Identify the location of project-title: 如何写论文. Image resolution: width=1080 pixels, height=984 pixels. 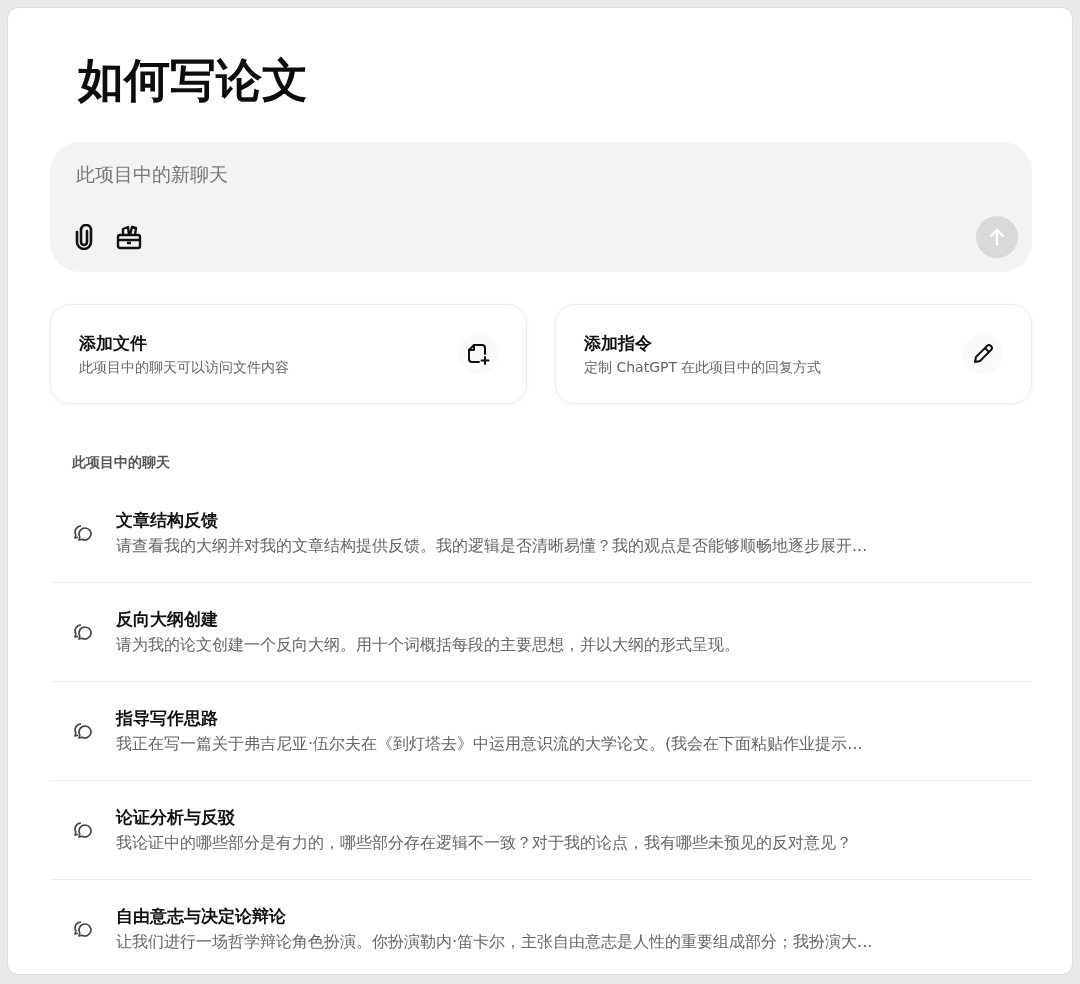
(193, 80).